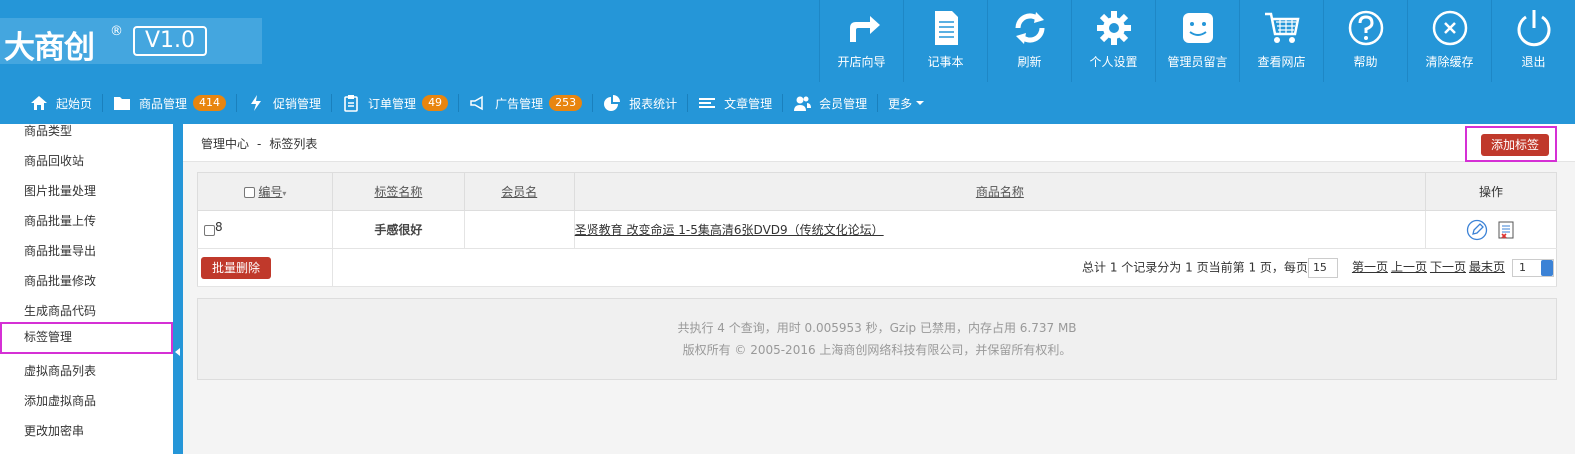 This screenshot has width=1575, height=454. What do you see at coordinates (1113, 41) in the screenshot?
I see `personal-settings-button: 个人设置` at bounding box center [1113, 41].